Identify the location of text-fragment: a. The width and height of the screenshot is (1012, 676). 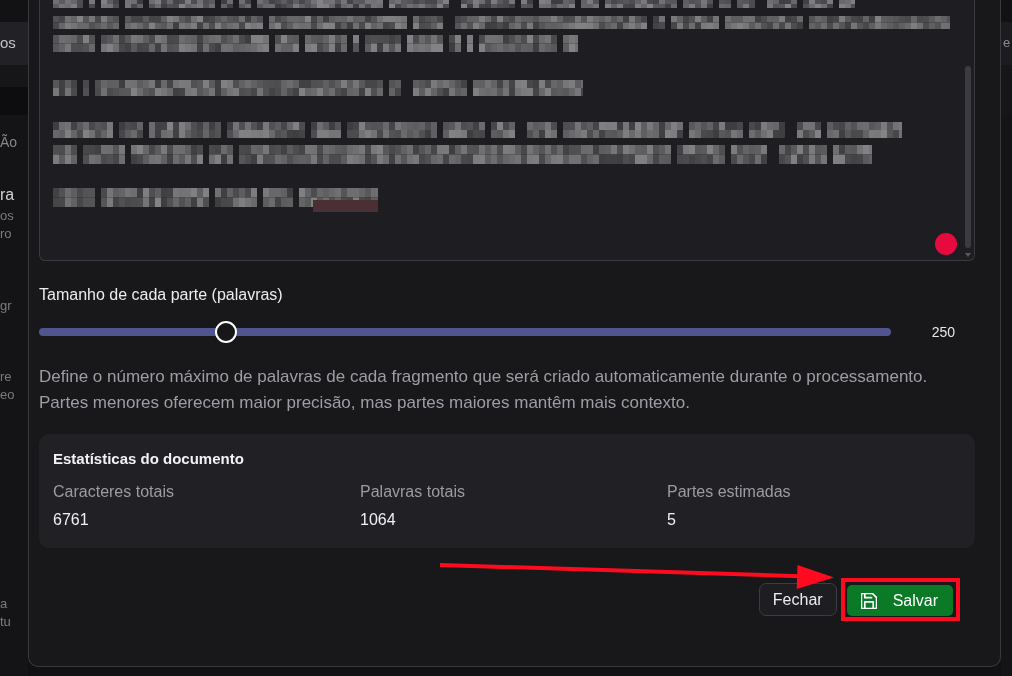
(4, 604).